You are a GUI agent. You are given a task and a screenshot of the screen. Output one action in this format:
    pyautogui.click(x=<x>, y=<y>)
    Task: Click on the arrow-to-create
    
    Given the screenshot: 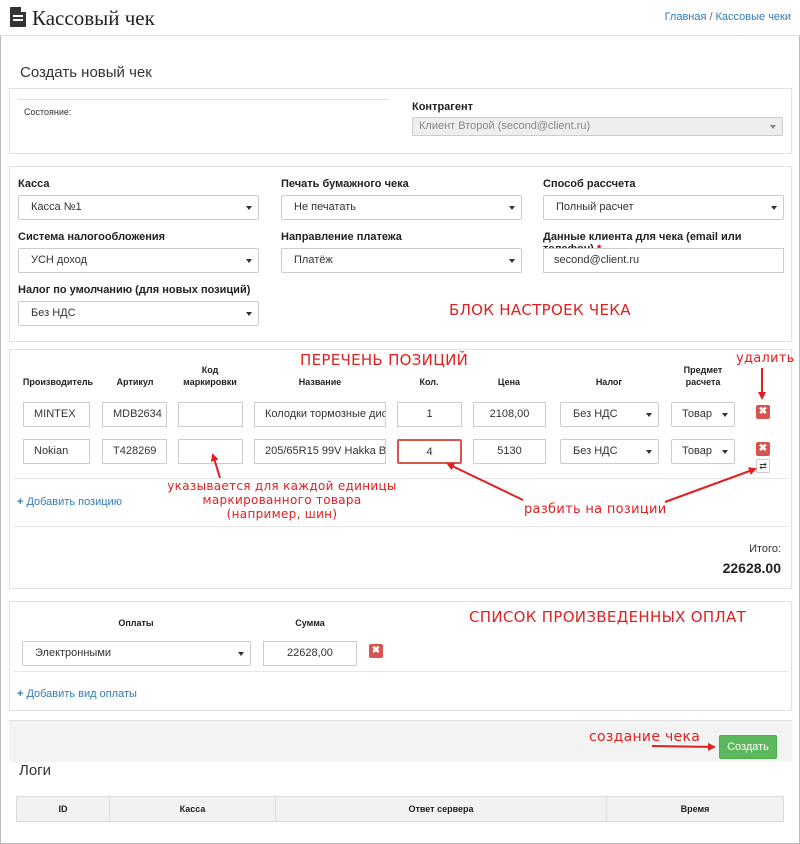 What is the action you would take?
    pyautogui.click(x=683, y=746)
    